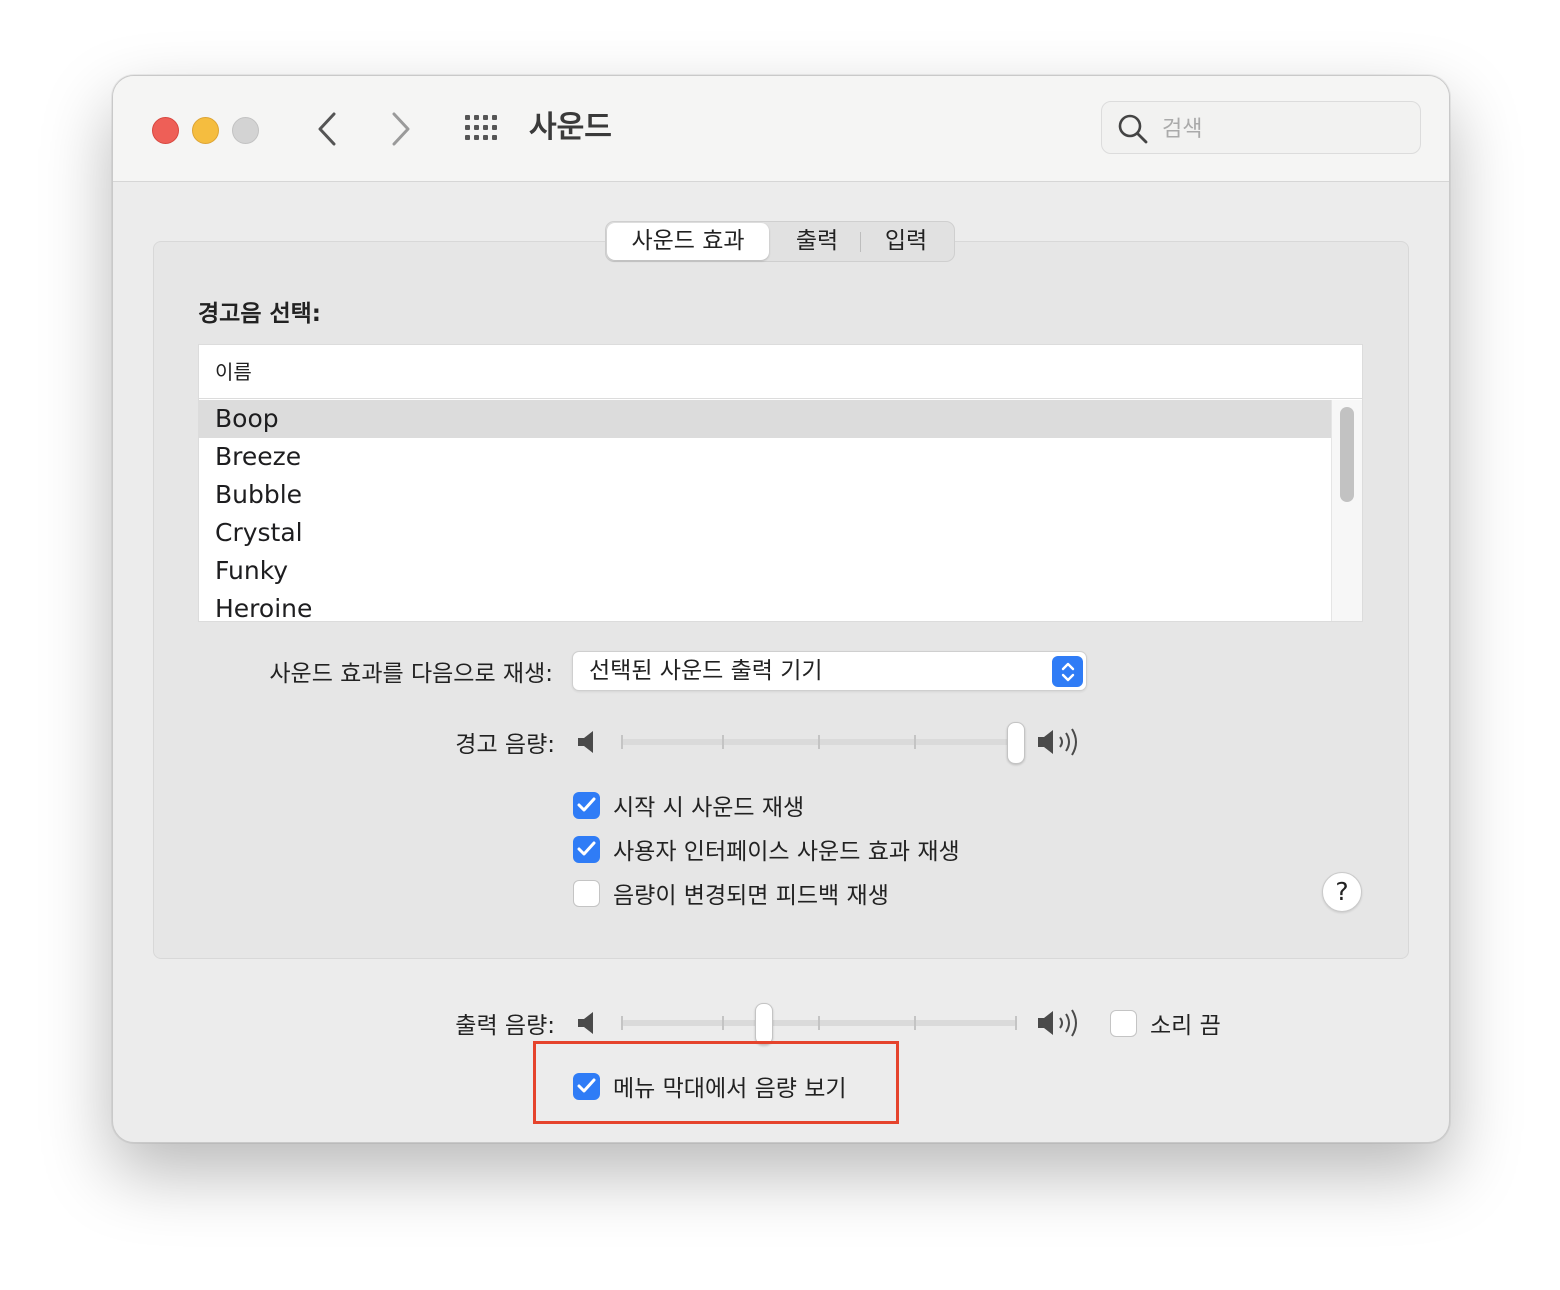 The image size is (1560, 1290). What do you see at coordinates (570, 127) in the screenshot?
I see `window-title: 사운드` at bounding box center [570, 127].